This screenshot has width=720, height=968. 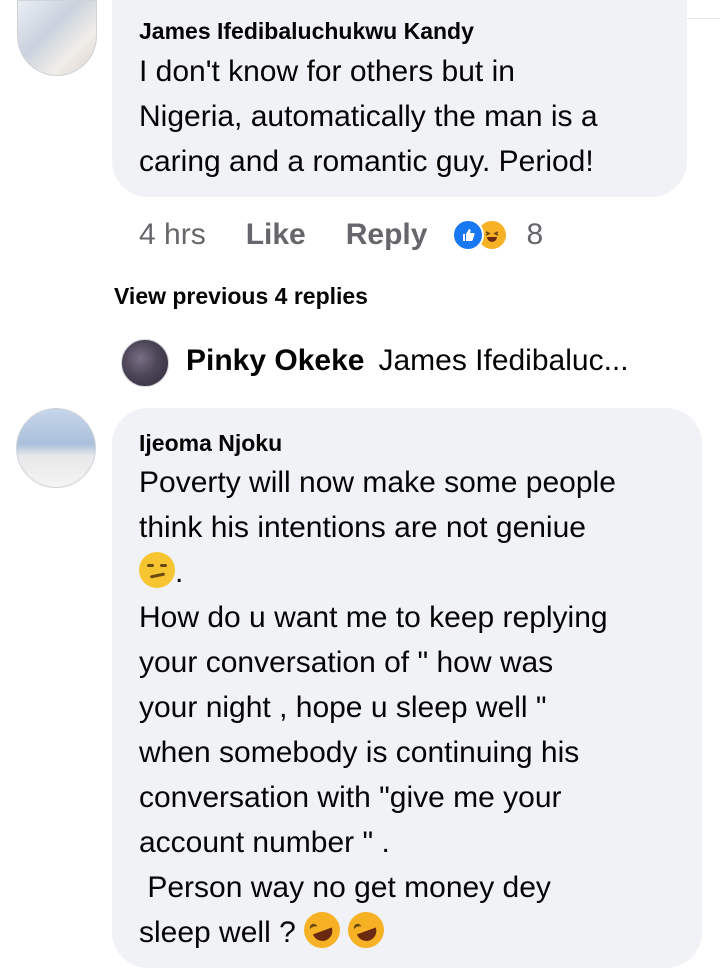 I want to click on reply-author: Pinky Okeke, so click(x=275, y=360).